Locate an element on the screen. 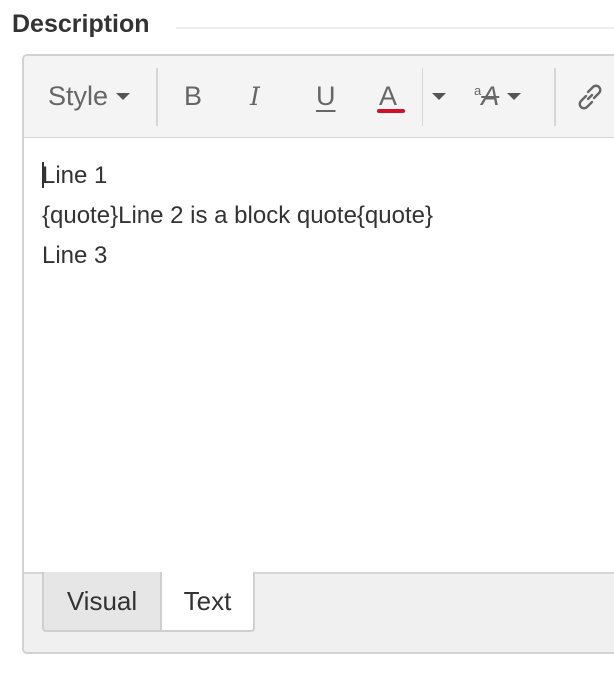  color-swatch is located at coordinates (391, 111).